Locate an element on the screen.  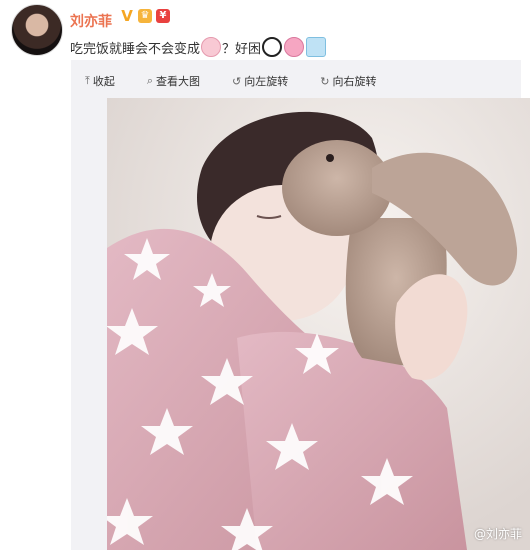
collapse-button: ⤒ 收起 is located at coordinates (93, 81).